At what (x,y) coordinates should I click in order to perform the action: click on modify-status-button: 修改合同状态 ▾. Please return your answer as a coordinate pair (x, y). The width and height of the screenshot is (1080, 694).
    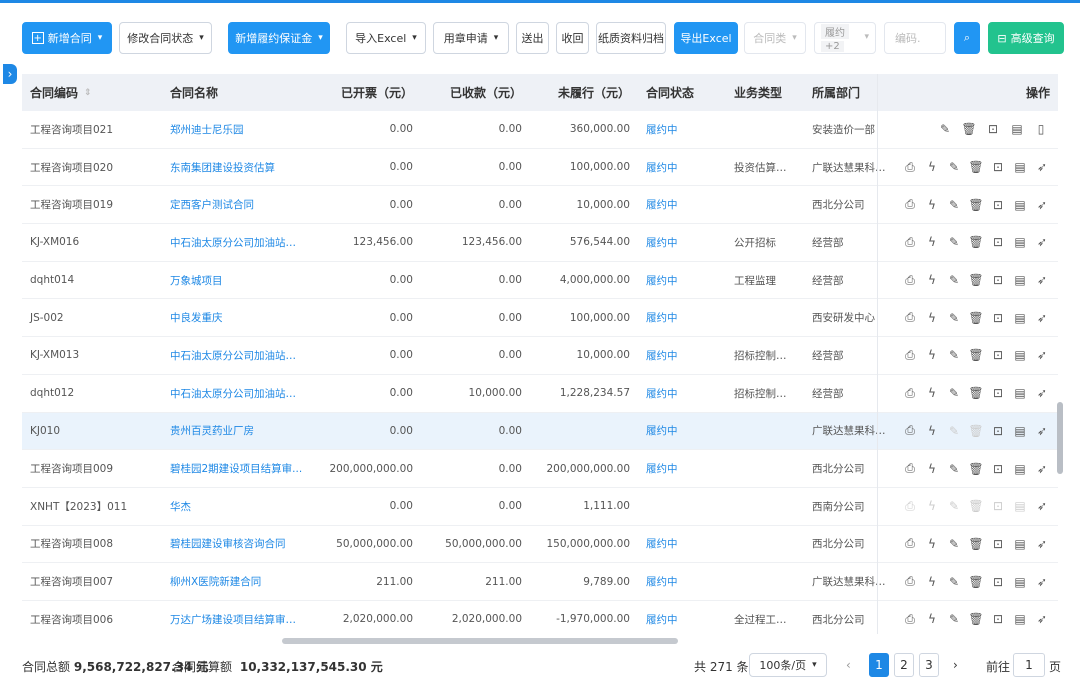
    Looking at the image, I should click on (165, 38).